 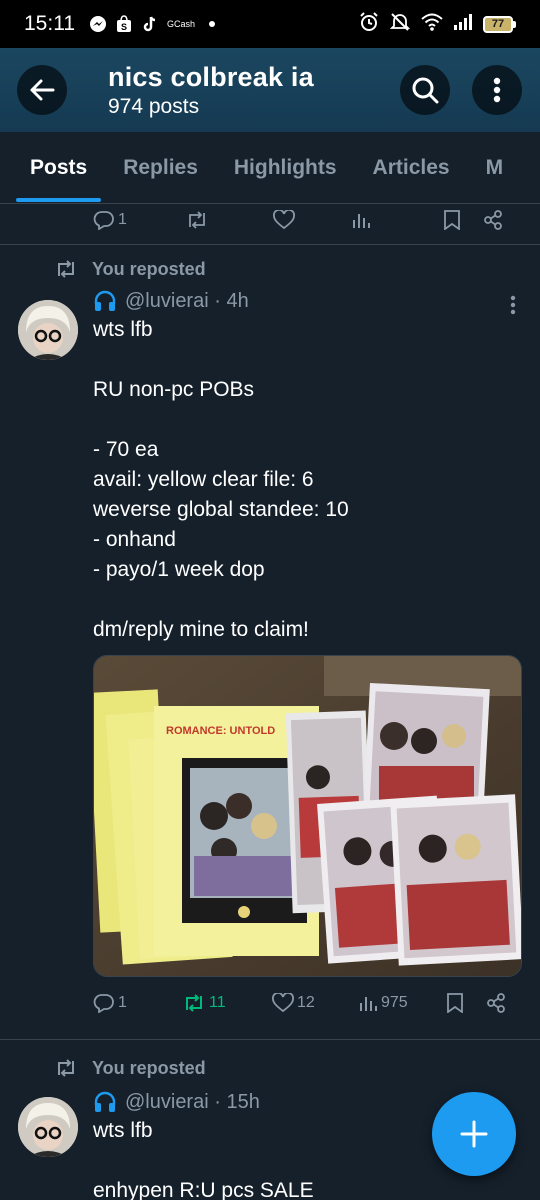 What do you see at coordinates (212, 24) in the screenshot?
I see `notification-dot` at bounding box center [212, 24].